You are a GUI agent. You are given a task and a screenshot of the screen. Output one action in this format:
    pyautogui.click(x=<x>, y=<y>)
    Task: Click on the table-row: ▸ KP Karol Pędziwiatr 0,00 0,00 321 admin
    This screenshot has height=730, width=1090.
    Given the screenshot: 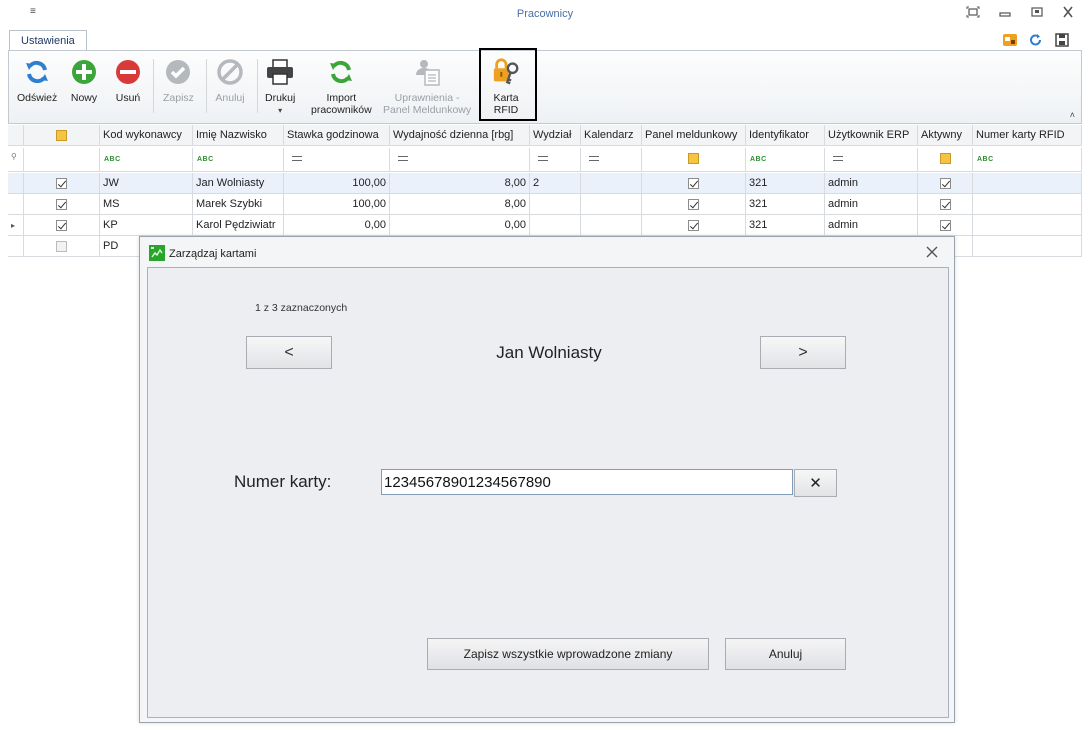 What is the action you would take?
    pyautogui.click(x=545, y=225)
    